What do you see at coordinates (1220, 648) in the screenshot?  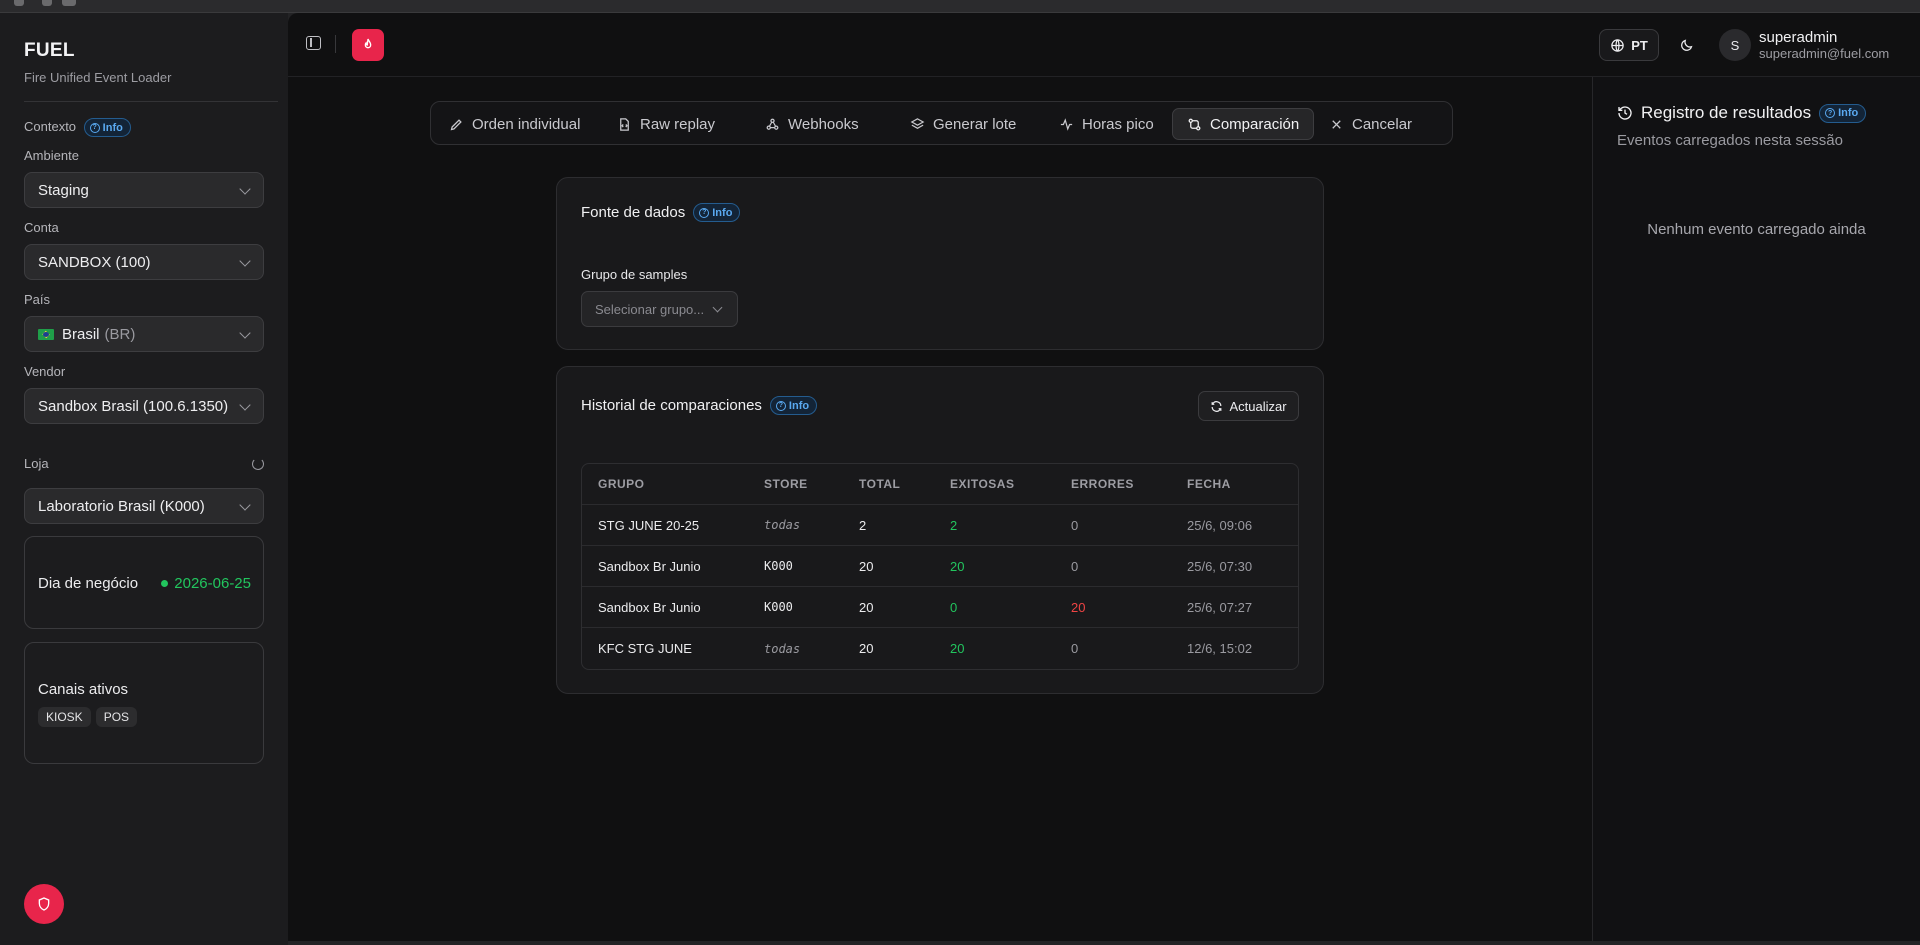 I see `cell-fecha: 12/6, 15:02` at bounding box center [1220, 648].